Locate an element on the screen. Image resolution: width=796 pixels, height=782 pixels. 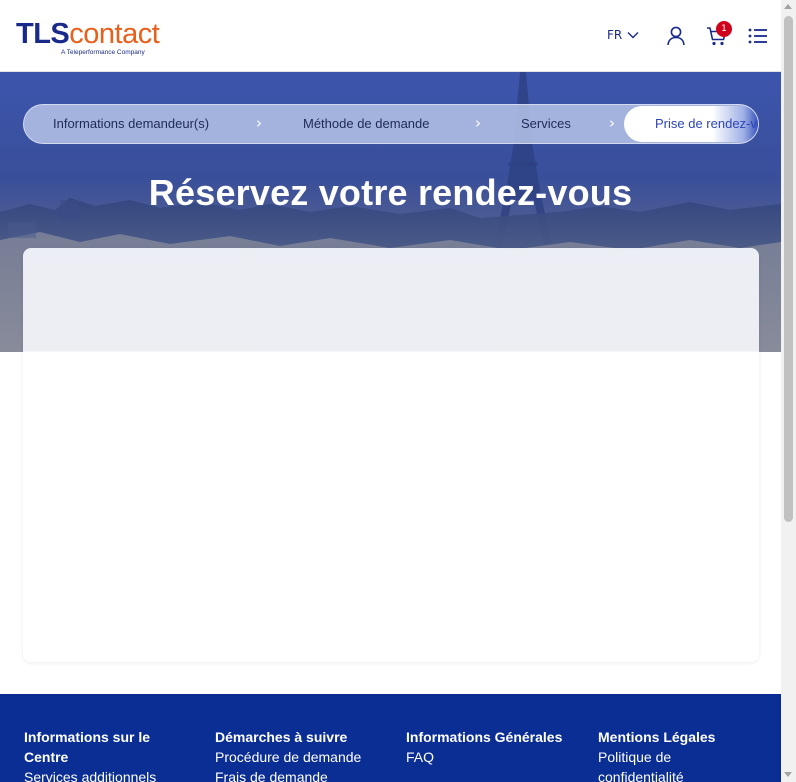
cart-count-badge: 1 is located at coordinates (724, 29).